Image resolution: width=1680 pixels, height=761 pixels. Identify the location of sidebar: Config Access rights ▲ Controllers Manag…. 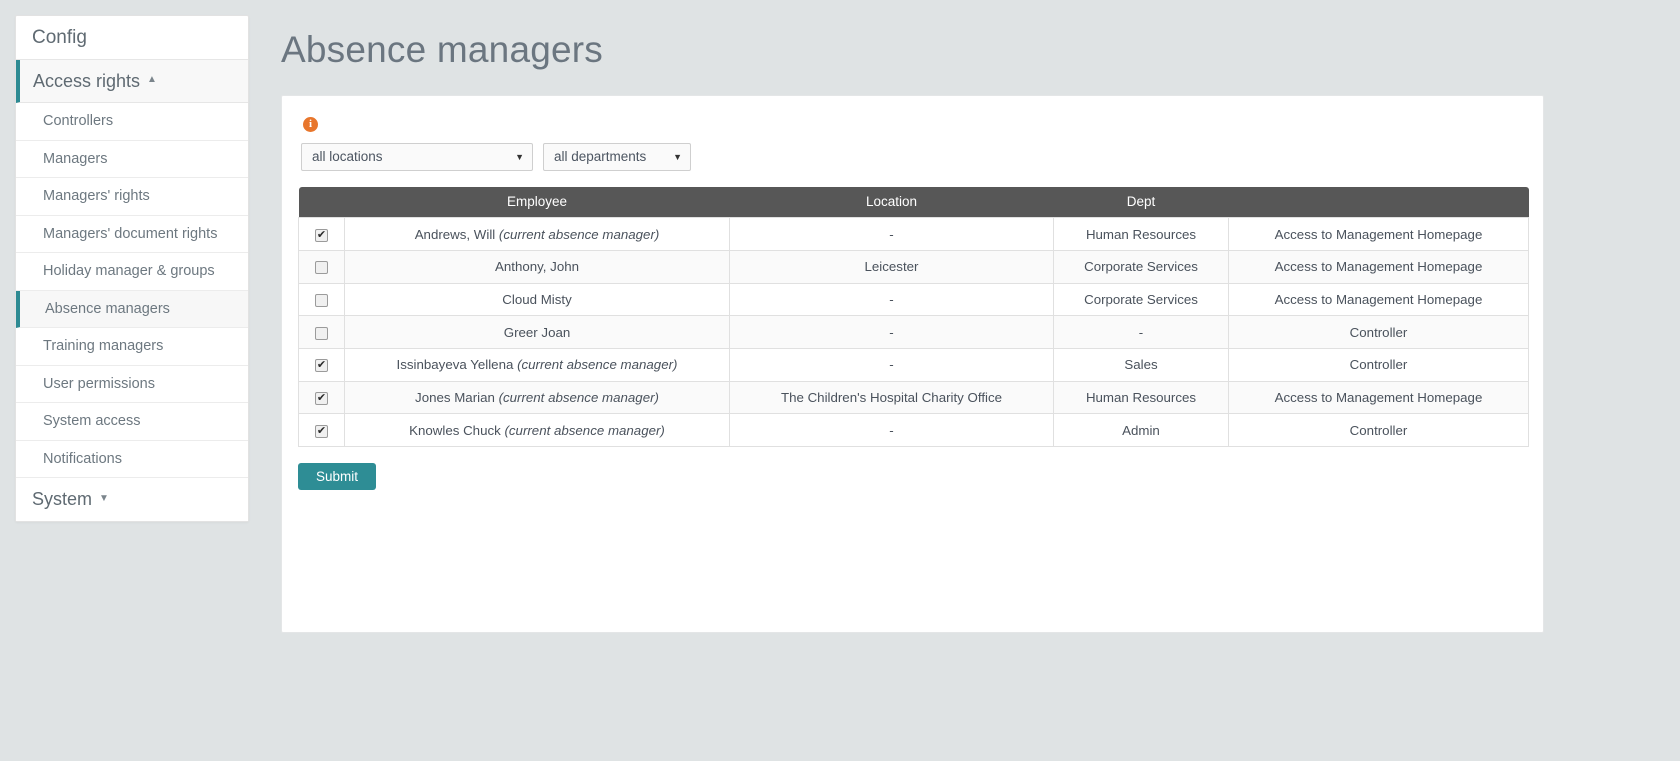
(132, 268).